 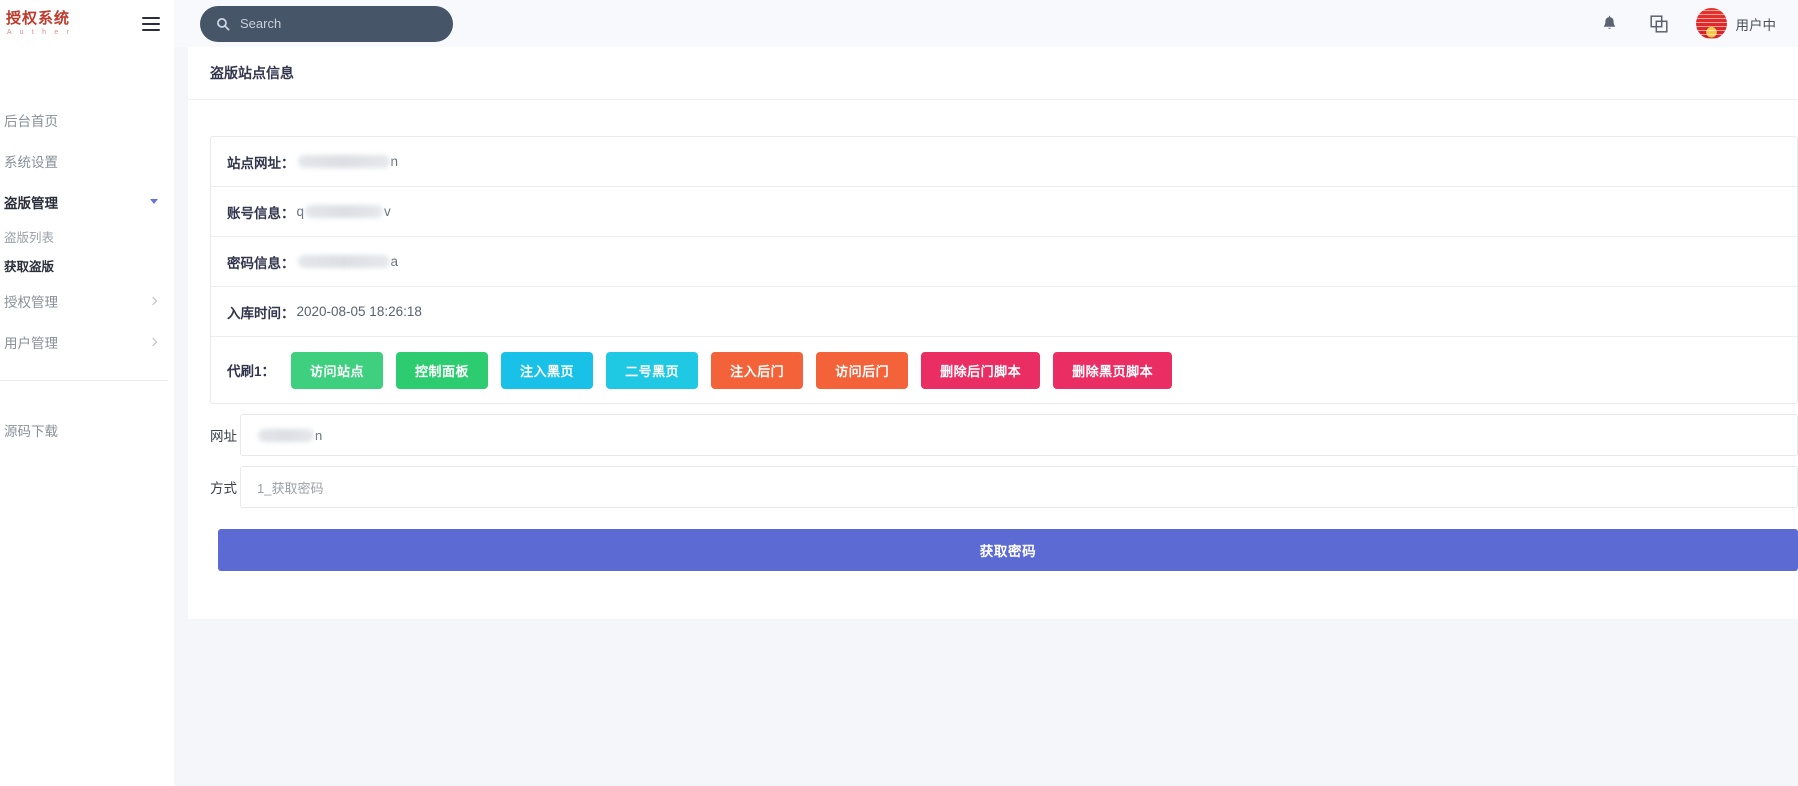 What do you see at coordinates (862, 370) in the screenshot?
I see `visit-backdoor-button: 访问后门` at bounding box center [862, 370].